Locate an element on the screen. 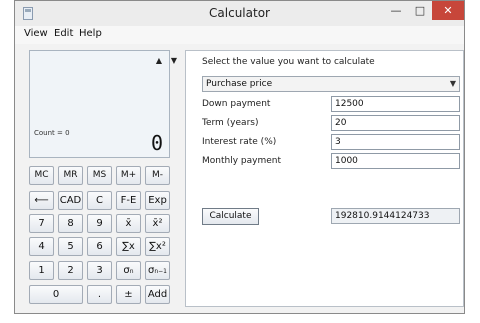  menu-bar: View Edit Help is located at coordinates (239, 35).